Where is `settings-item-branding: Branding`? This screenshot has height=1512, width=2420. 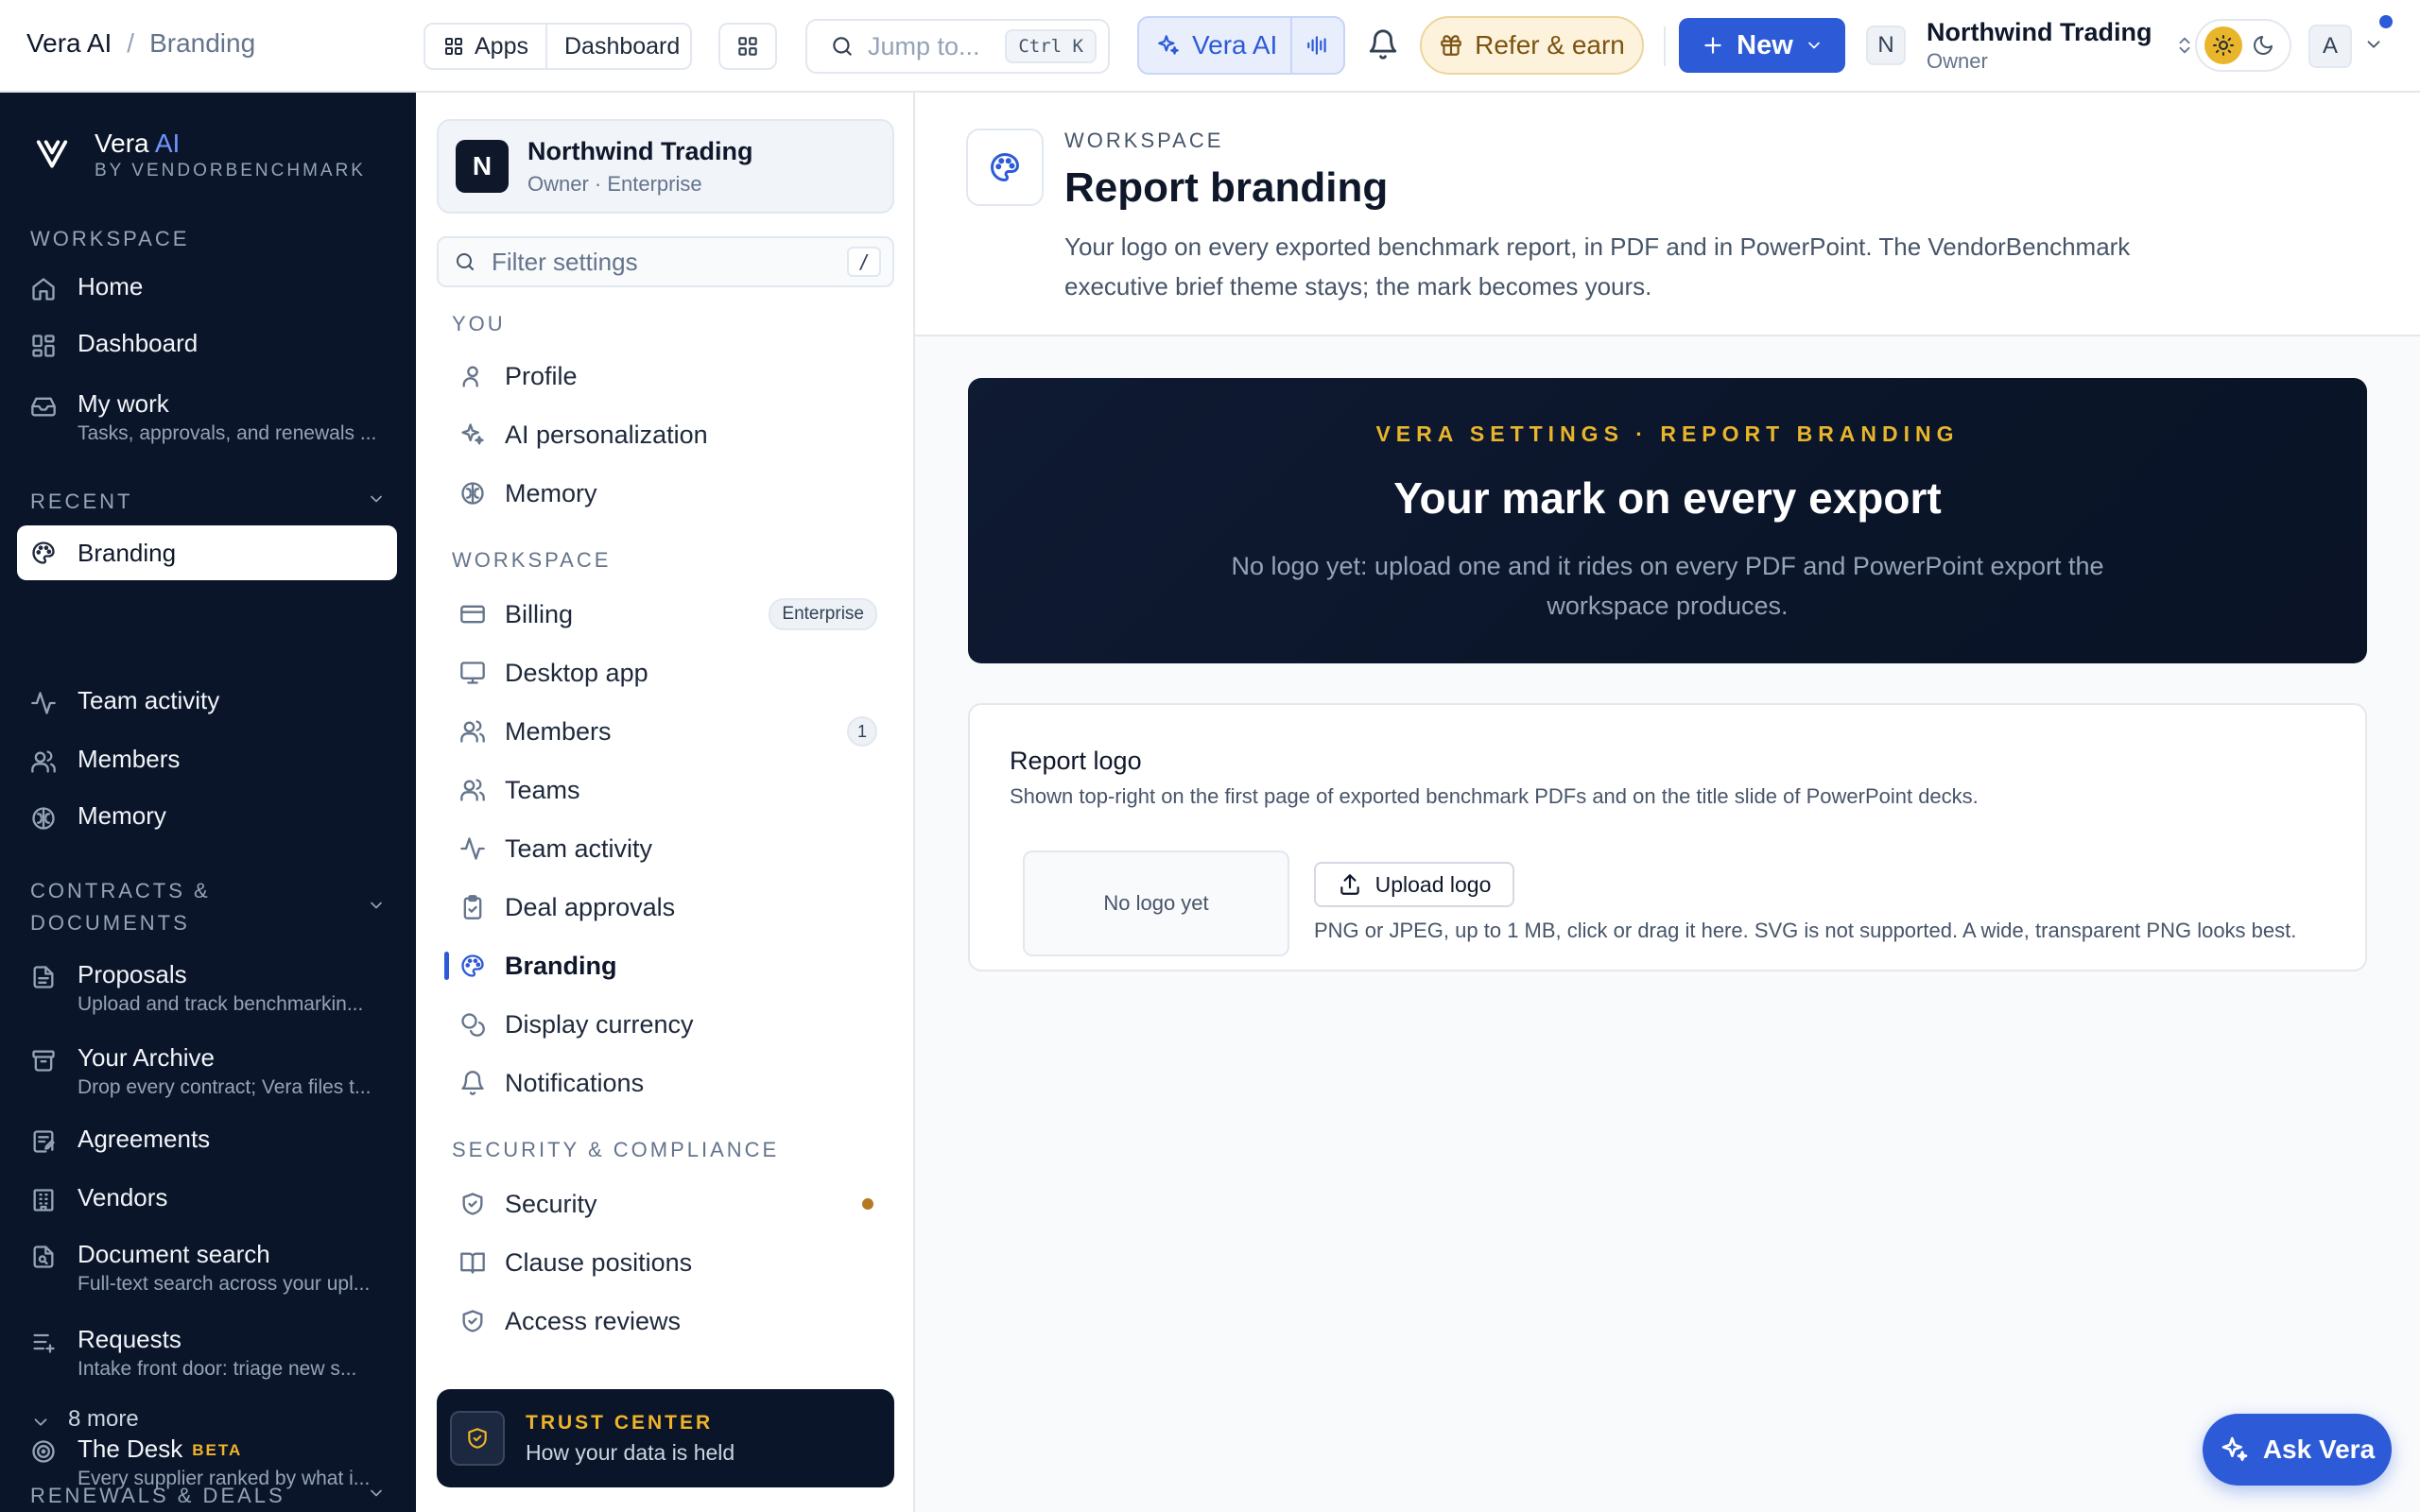 settings-item-branding: Branding is located at coordinates (676, 966).